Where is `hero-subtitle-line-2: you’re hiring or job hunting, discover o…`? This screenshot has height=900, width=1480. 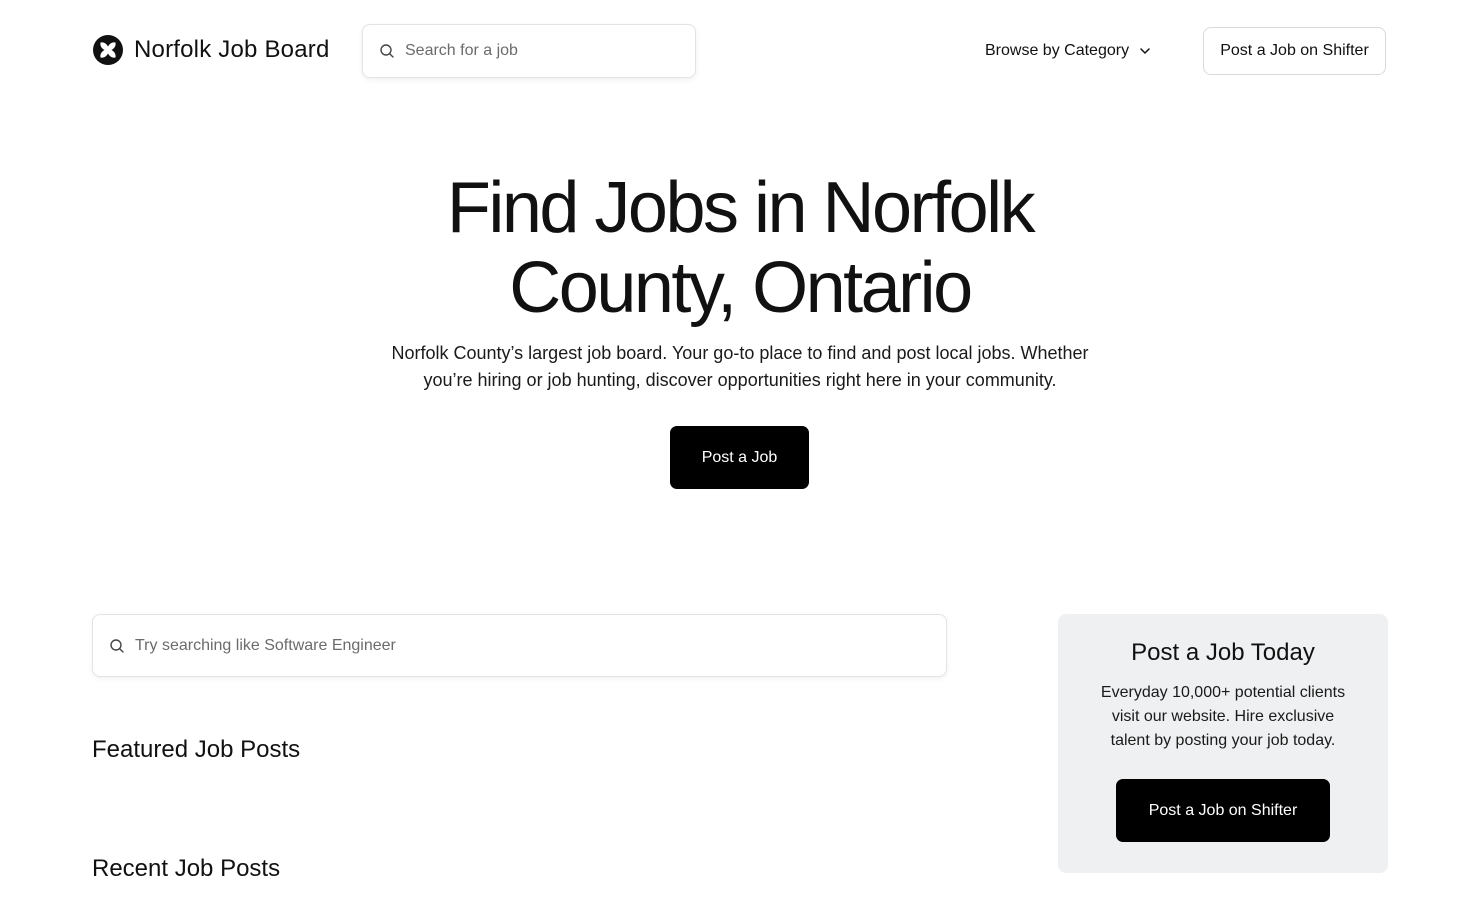
hero-subtitle-line-2: you’re hiring or job hunting, discover o… is located at coordinates (740, 380).